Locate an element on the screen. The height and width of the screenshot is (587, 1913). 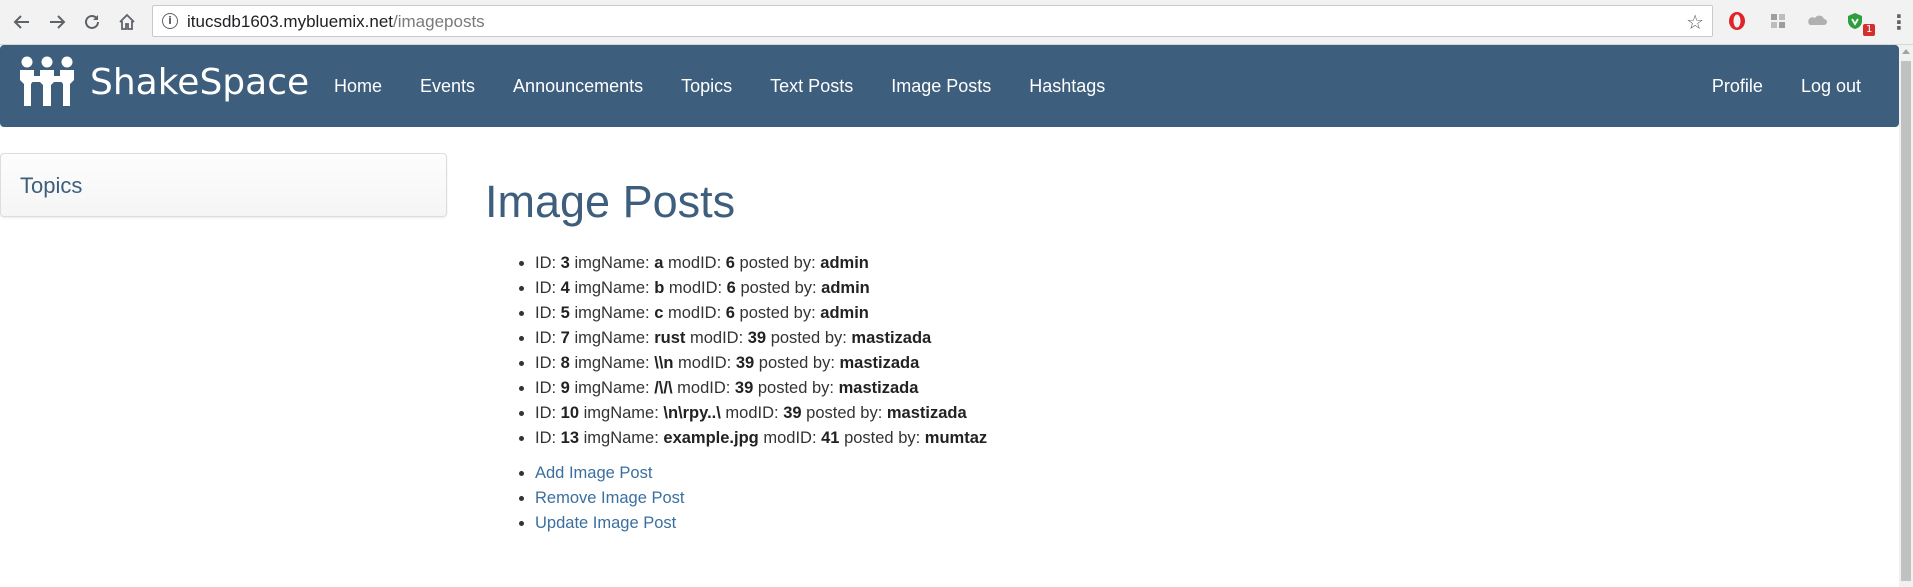
post-id: 7 is located at coordinates (565, 338).